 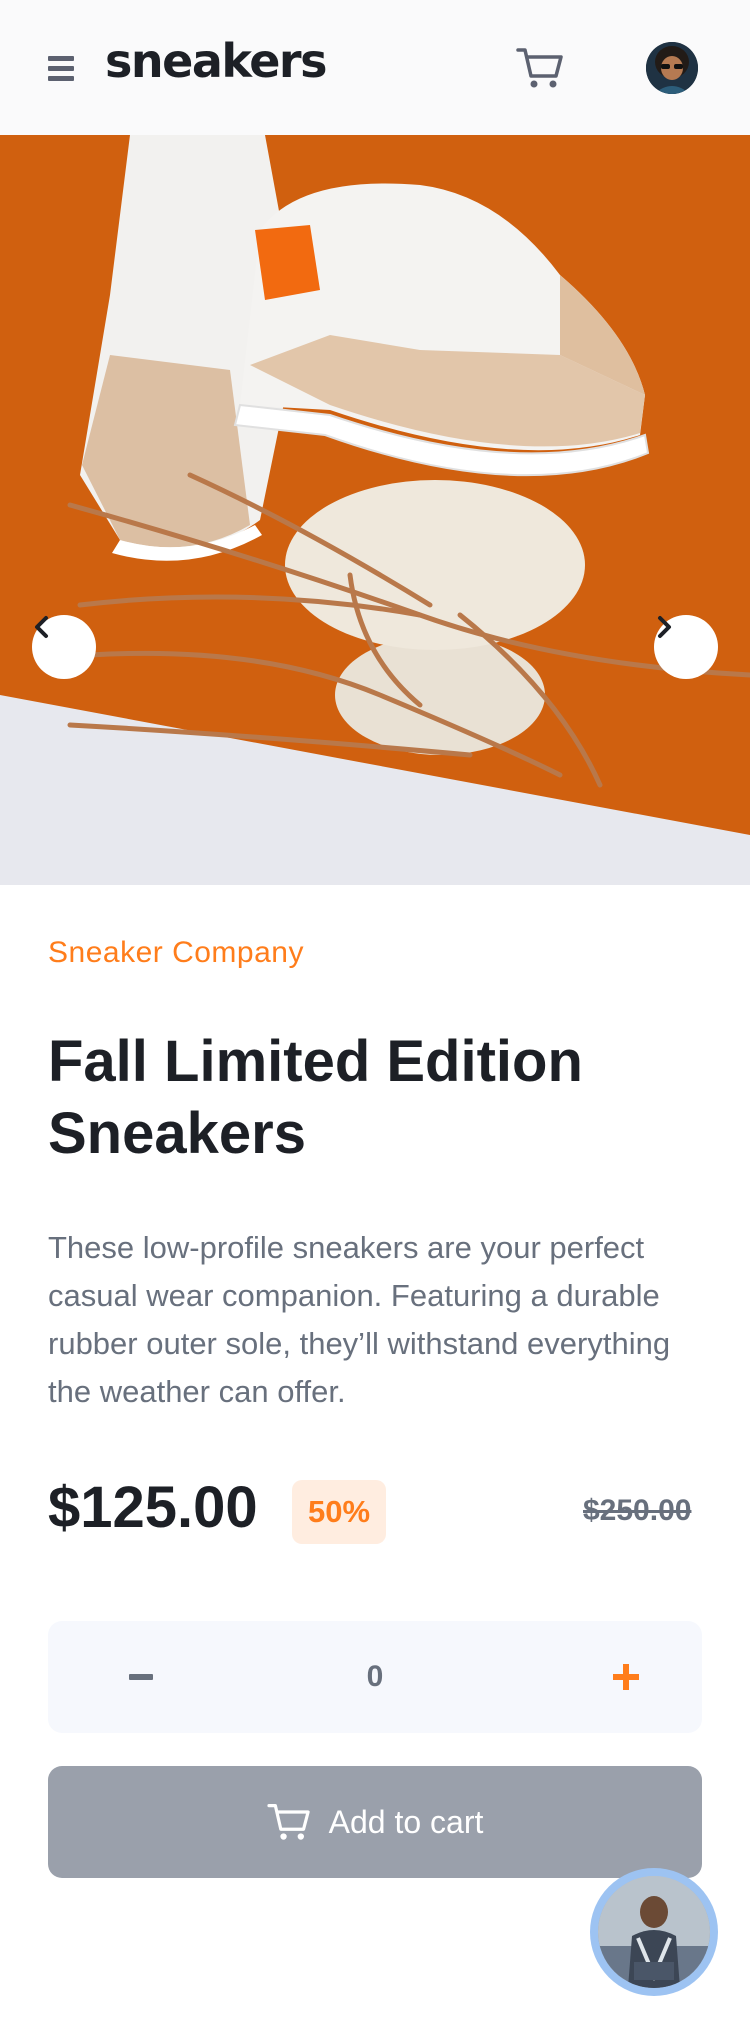 I want to click on floating-avatar, so click(x=654, y=1932).